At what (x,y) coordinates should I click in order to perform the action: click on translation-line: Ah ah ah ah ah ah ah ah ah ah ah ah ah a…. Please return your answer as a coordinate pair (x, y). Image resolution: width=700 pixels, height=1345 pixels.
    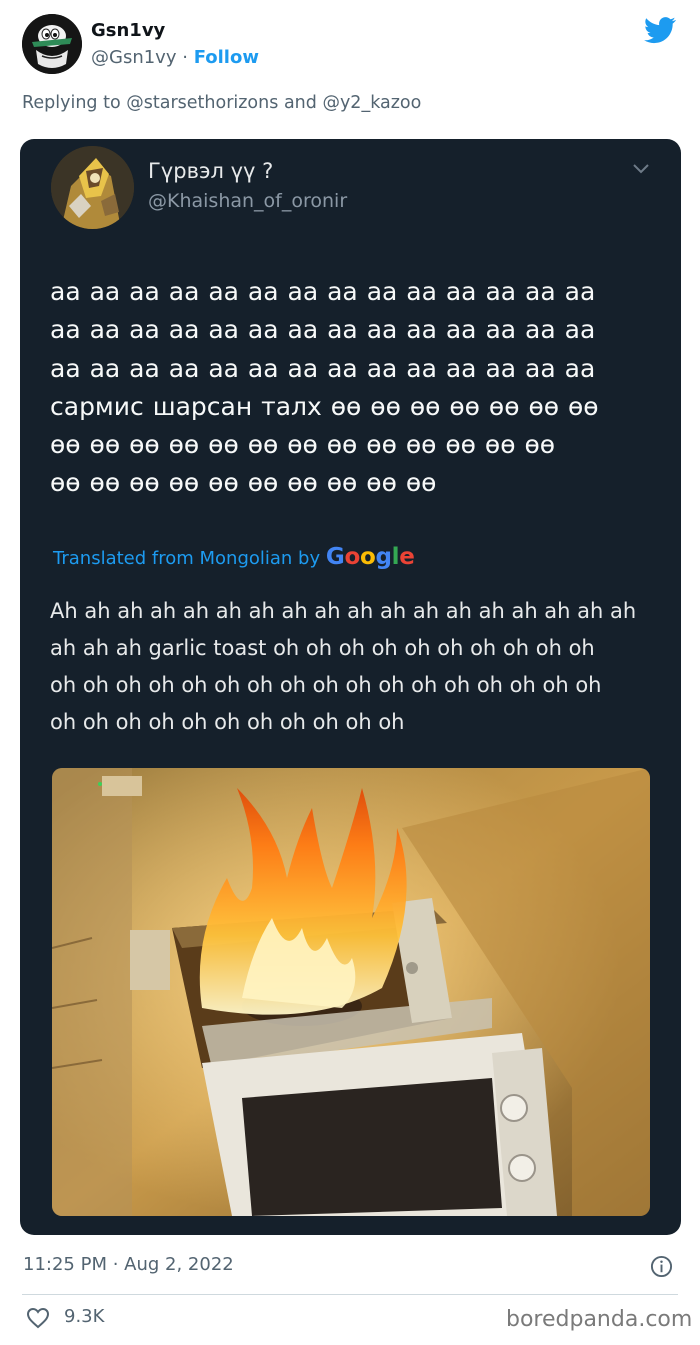
    Looking at the image, I should click on (343, 611).